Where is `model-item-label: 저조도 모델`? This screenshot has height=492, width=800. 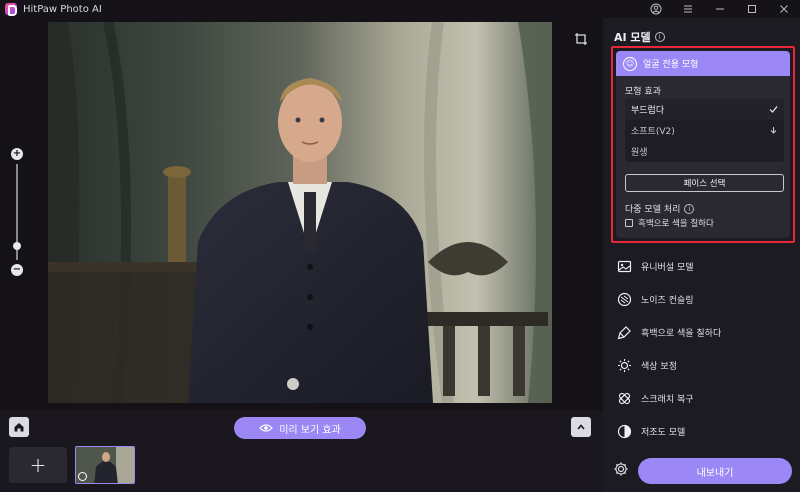
model-item-label: 저조도 모델 is located at coordinates (663, 433).